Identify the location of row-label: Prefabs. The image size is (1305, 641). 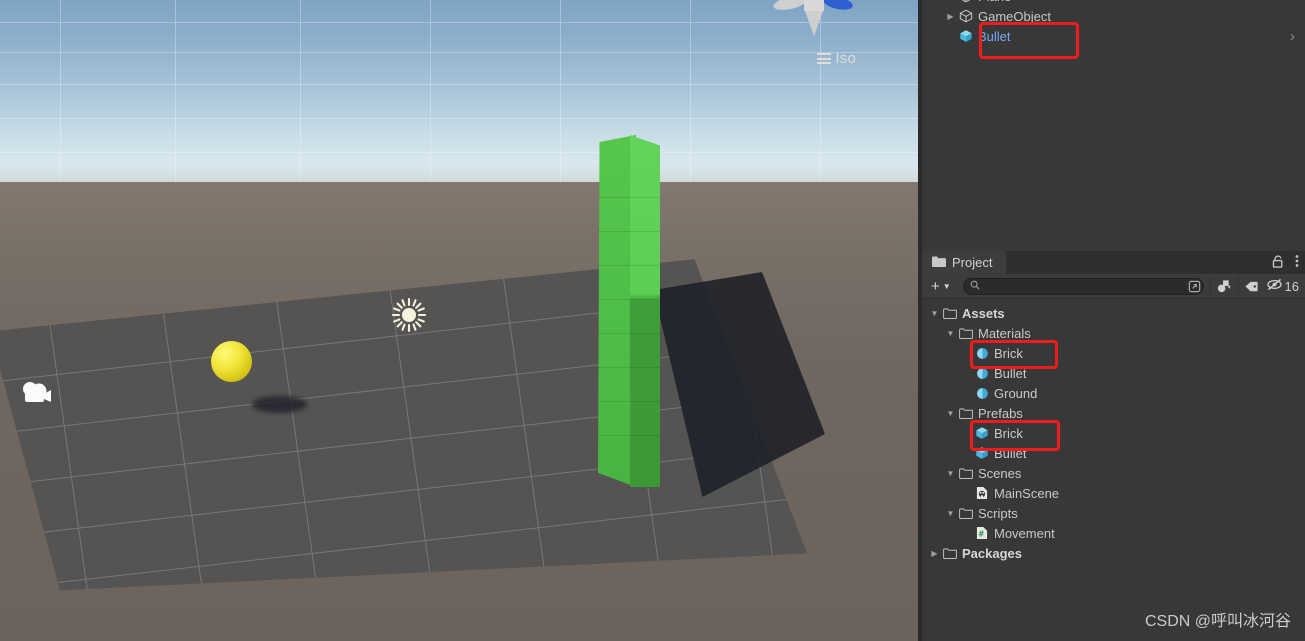
(1000, 413).